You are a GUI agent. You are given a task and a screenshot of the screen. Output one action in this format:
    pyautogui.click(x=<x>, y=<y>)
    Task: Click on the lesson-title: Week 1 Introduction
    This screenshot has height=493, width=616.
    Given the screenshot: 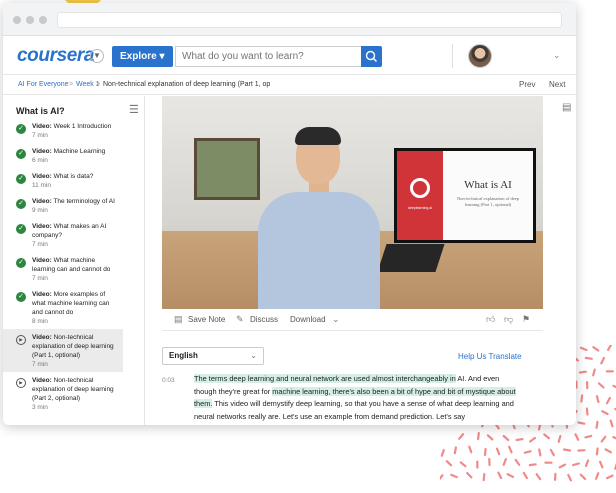 What is the action you would take?
    pyautogui.click(x=82, y=126)
    